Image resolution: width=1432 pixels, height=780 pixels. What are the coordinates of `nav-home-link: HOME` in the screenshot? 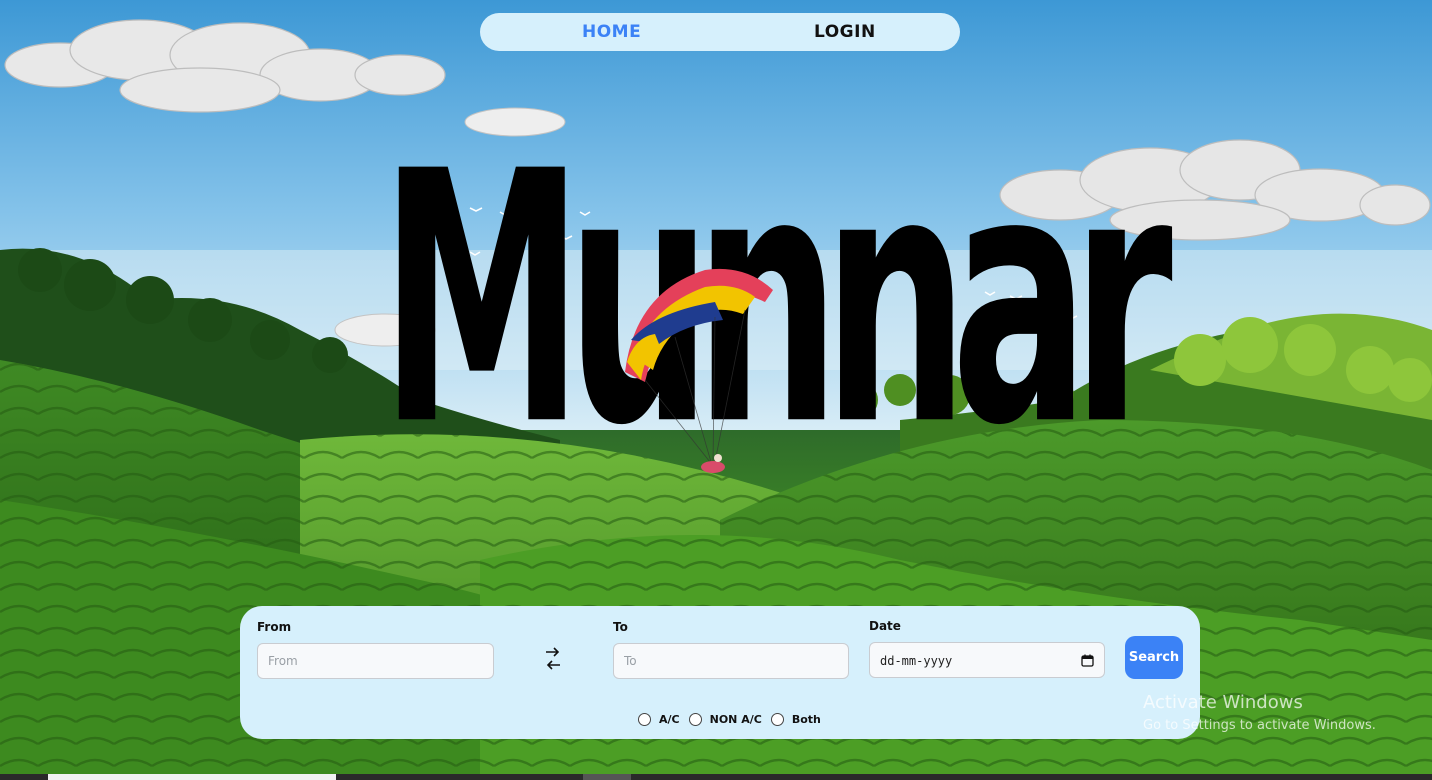 It's located at (611, 32).